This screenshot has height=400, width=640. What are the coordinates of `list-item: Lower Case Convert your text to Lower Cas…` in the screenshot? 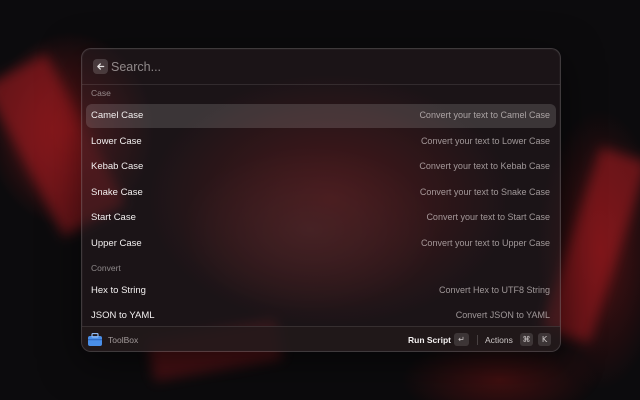 It's located at (321, 142).